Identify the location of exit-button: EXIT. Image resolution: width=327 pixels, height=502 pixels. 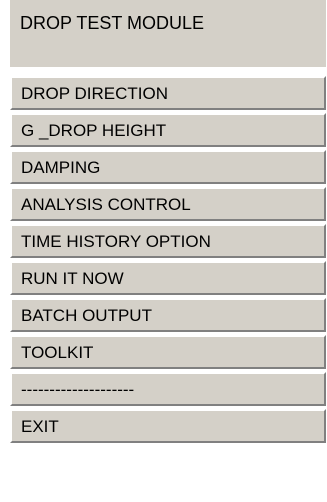
(168, 426).